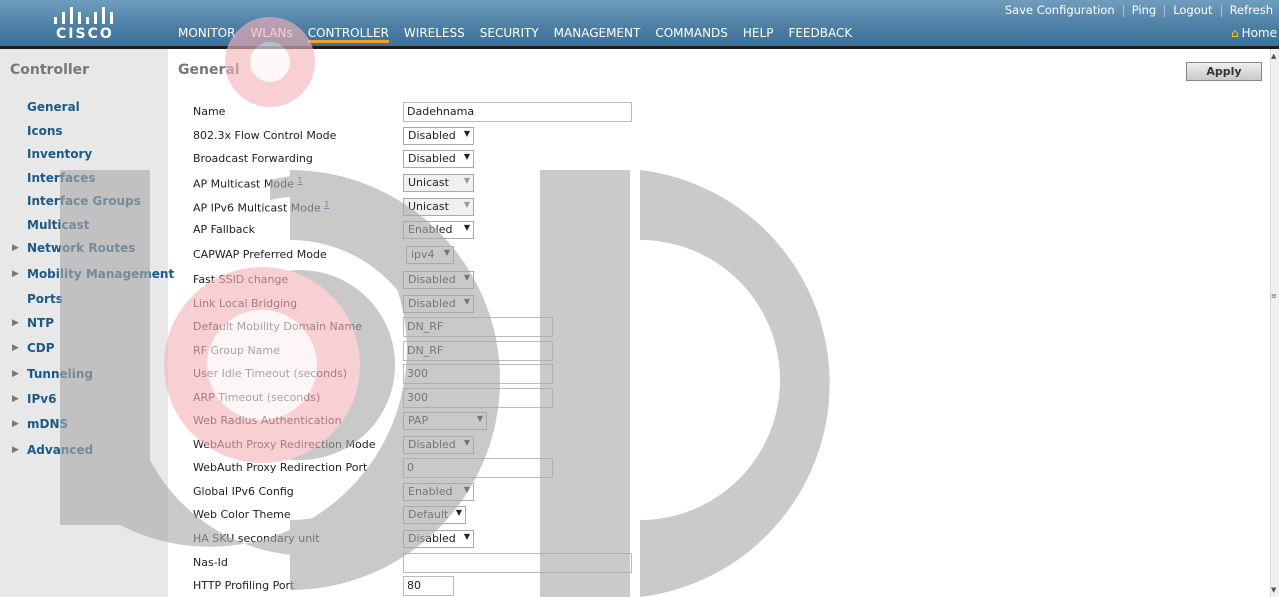 This screenshot has width=1279, height=597. What do you see at coordinates (267, 420) in the screenshot?
I see `label-web-radius-authentication: Web Radius Authentication` at bounding box center [267, 420].